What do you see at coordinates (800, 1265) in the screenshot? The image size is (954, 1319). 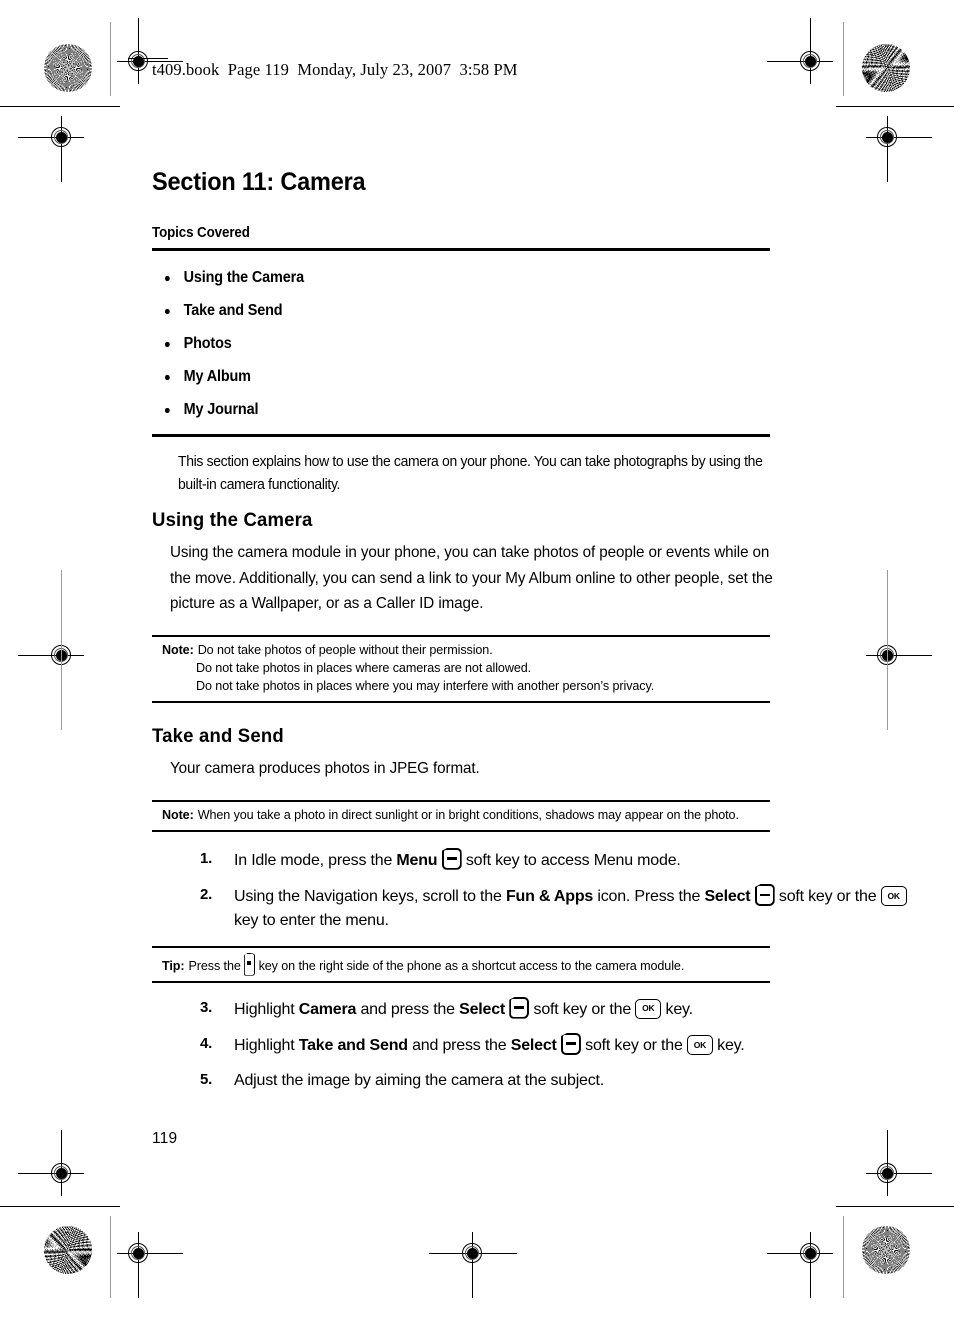 I see `registration-mark-bottom-right` at bounding box center [800, 1265].